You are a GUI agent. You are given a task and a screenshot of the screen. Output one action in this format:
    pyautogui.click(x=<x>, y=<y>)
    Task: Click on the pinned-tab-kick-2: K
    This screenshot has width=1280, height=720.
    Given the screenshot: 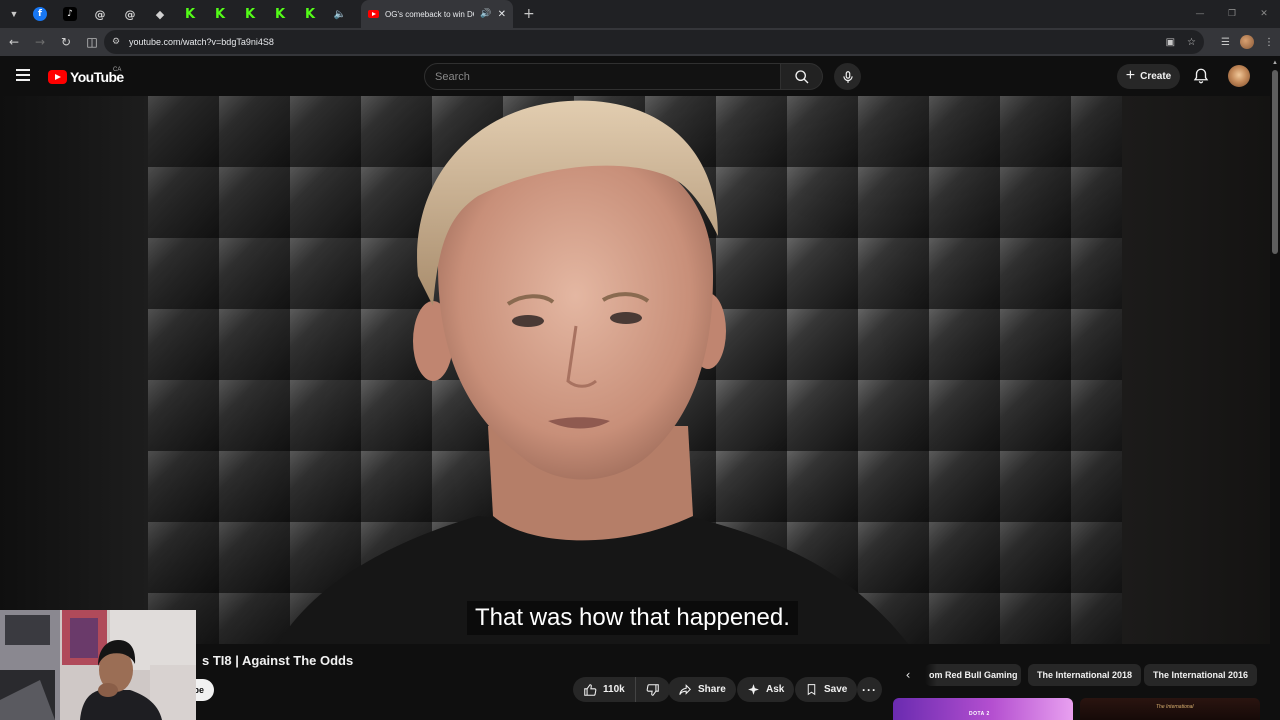 What is the action you would take?
    pyautogui.click(x=220, y=14)
    